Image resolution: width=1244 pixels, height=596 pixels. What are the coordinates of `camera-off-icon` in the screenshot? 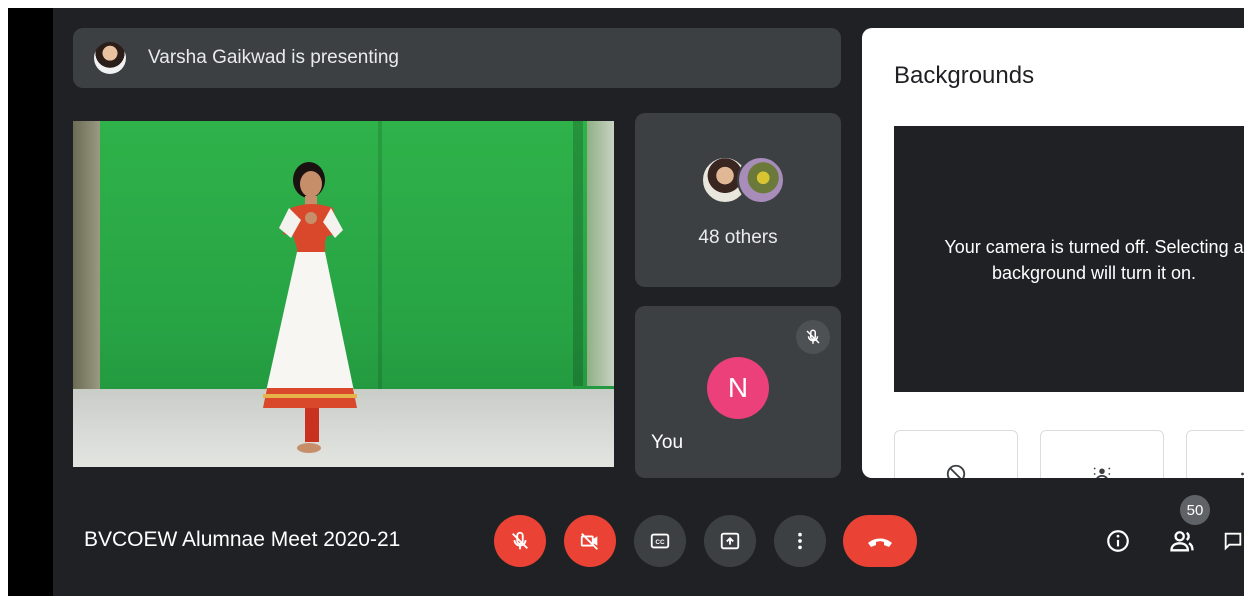 It's located at (589, 541).